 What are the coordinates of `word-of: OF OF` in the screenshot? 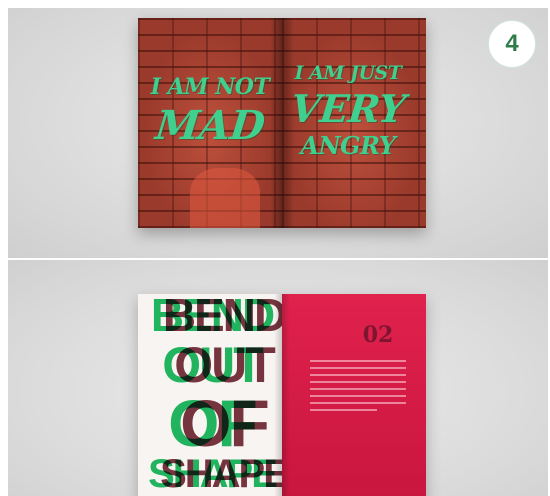 It's located at (210, 424).